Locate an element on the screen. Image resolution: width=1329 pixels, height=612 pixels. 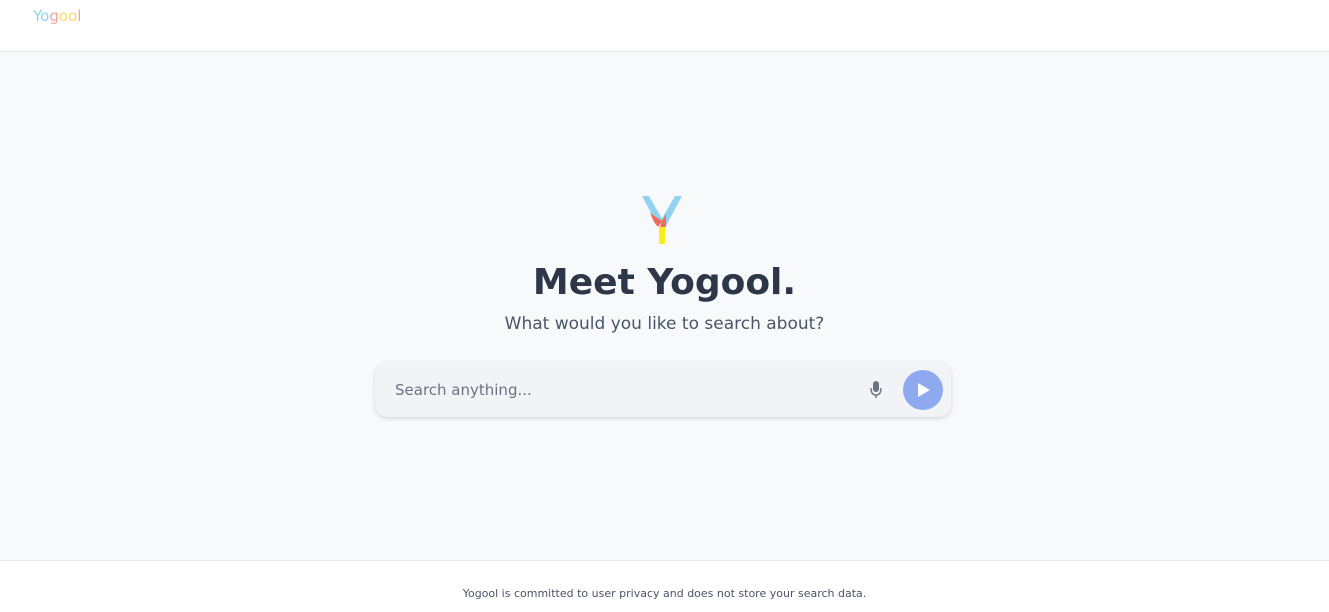
yogool-y-logo-icon is located at coordinates (662, 221).